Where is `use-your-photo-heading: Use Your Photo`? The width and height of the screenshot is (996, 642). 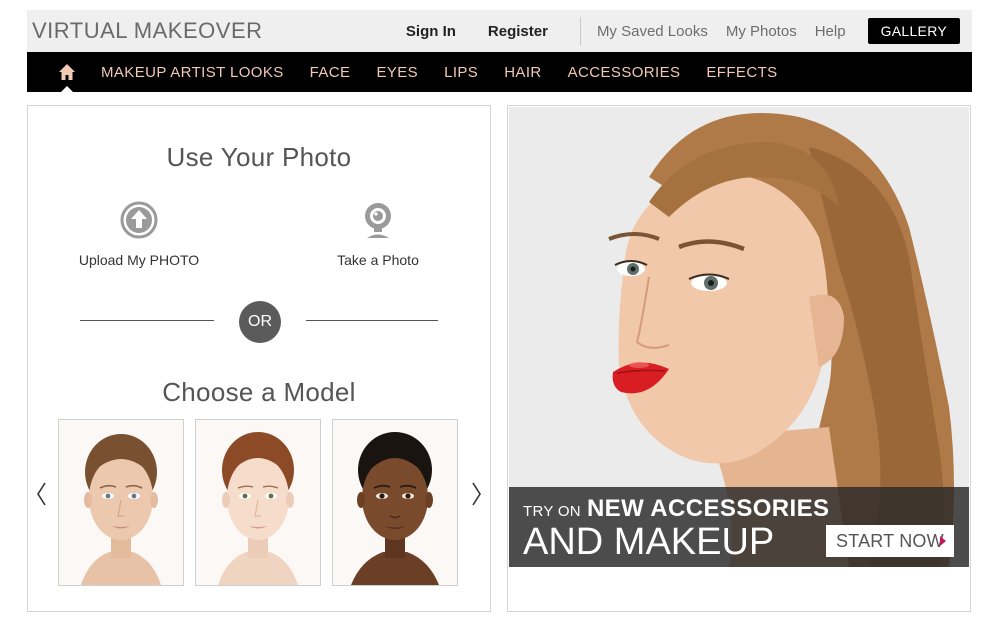
use-your-photo-heading: Use Your Photo is located at coordinates (259, 157).